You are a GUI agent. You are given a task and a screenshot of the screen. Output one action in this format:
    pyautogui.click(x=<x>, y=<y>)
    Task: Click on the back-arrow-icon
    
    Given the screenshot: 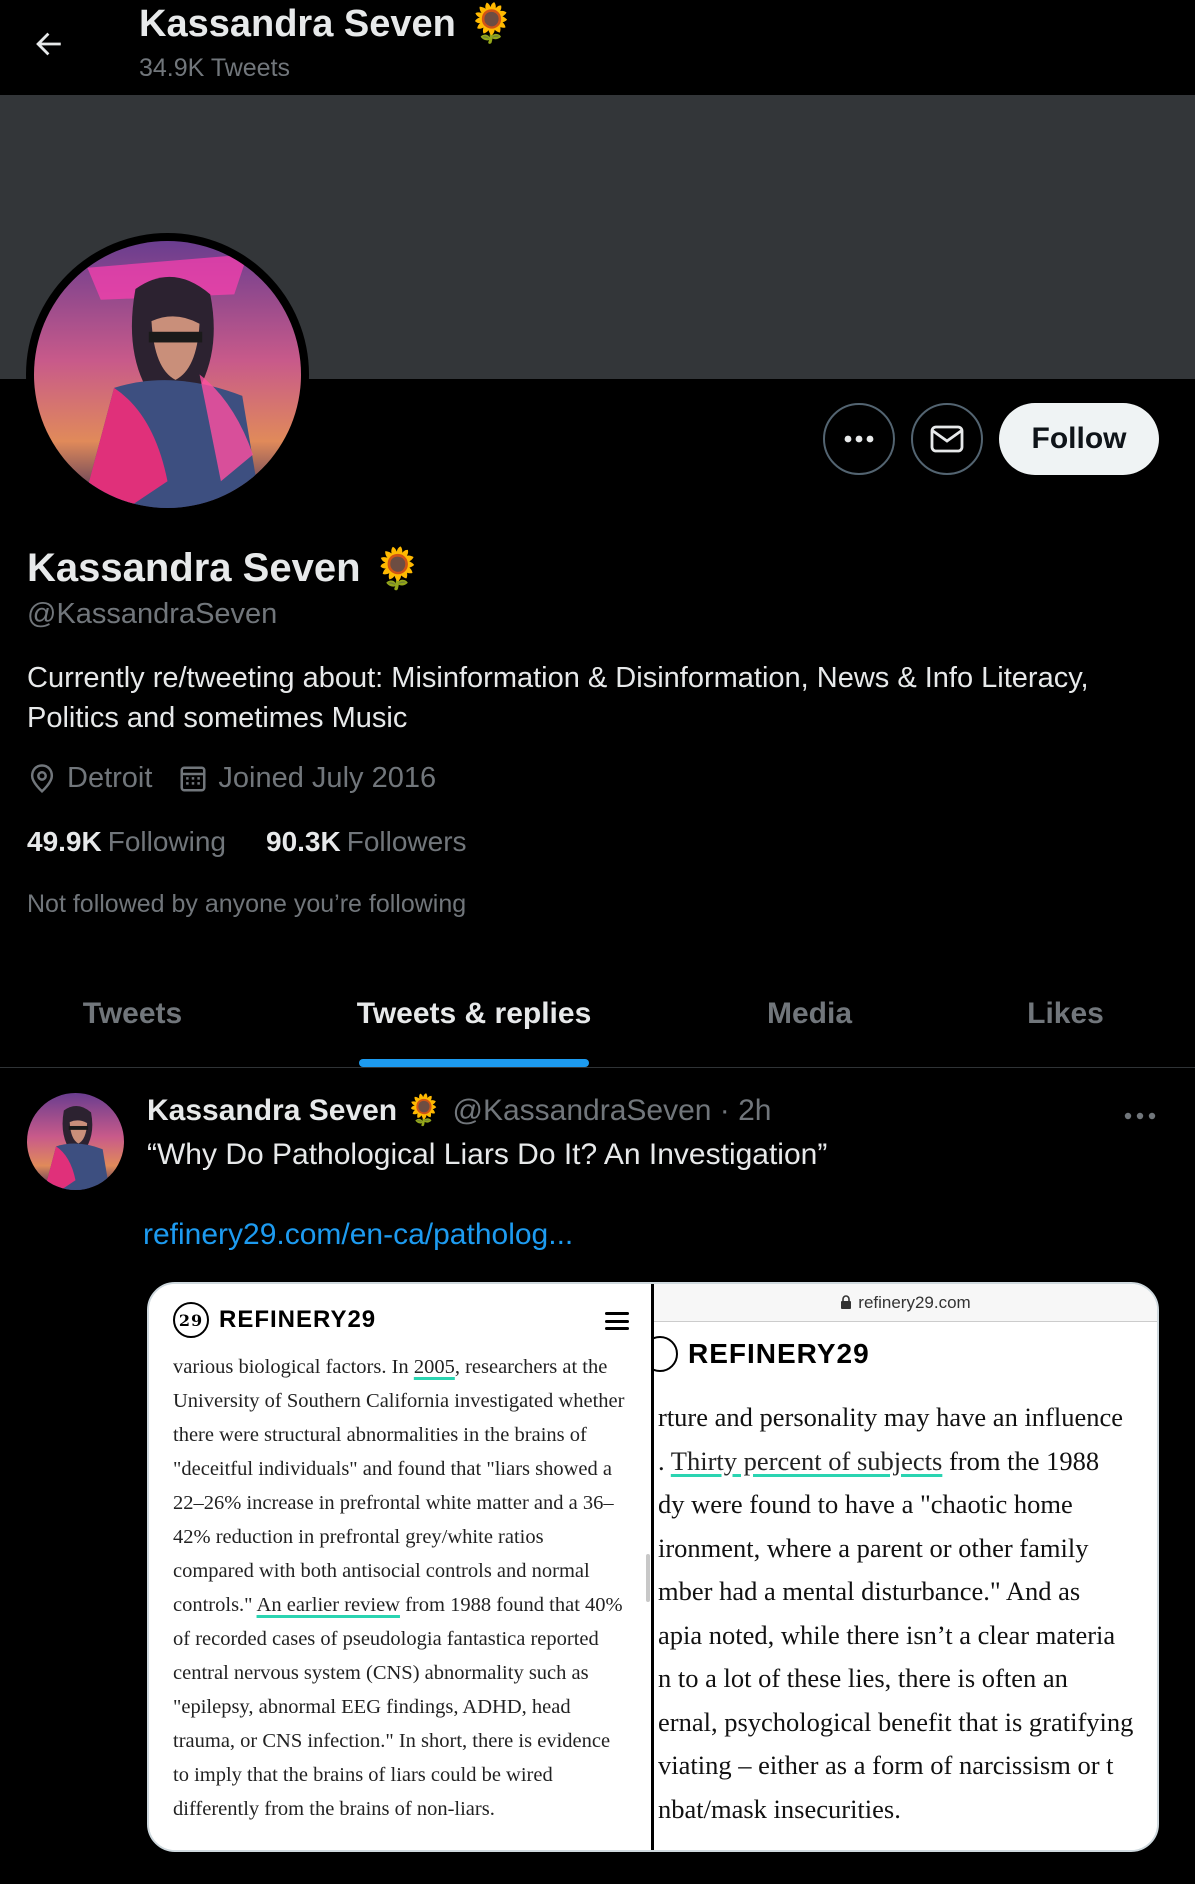 What is the action you would take?
    pyautogui.click(x=48, y=44)
    